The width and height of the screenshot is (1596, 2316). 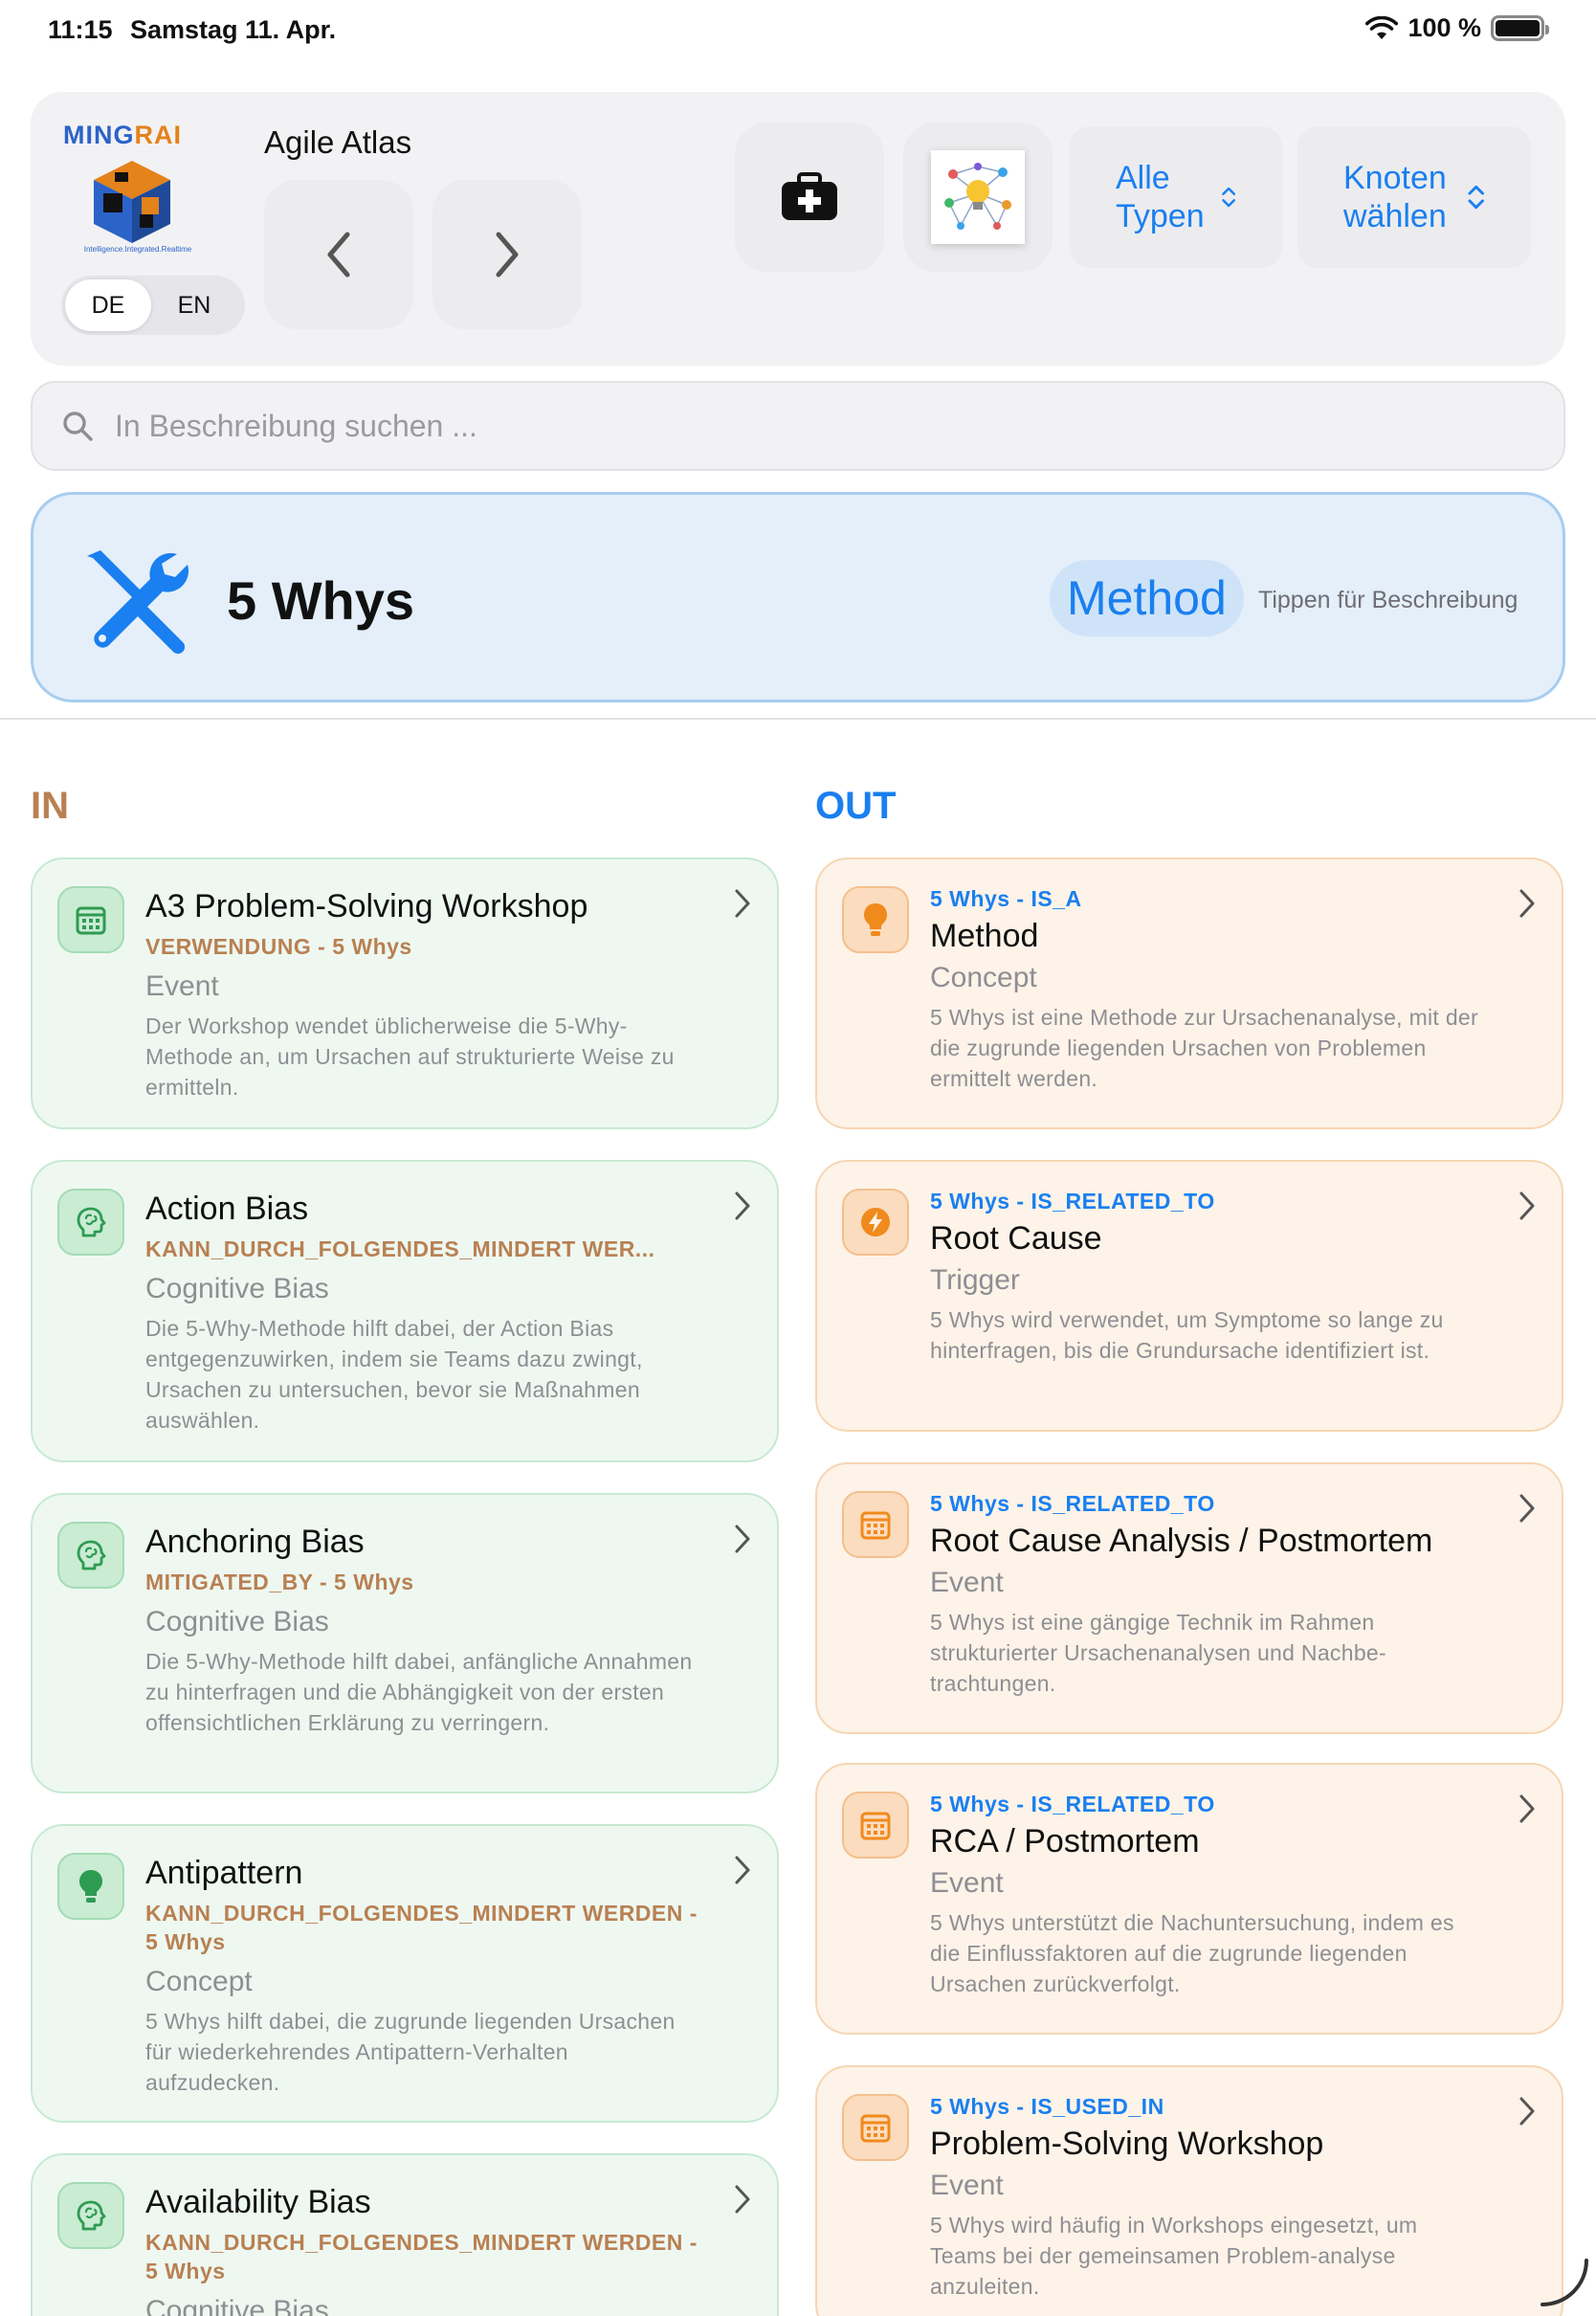 I want to click on toolkit-button, so click(x=810, y=197).